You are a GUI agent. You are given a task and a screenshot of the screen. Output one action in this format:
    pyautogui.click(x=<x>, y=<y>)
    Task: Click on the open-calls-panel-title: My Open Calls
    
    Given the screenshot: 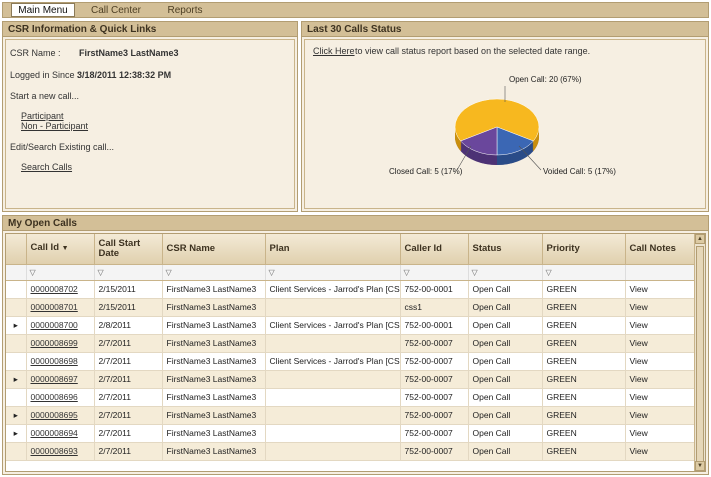 What is the action you would take?
    pyautogui.click(x=355, y=223)
    